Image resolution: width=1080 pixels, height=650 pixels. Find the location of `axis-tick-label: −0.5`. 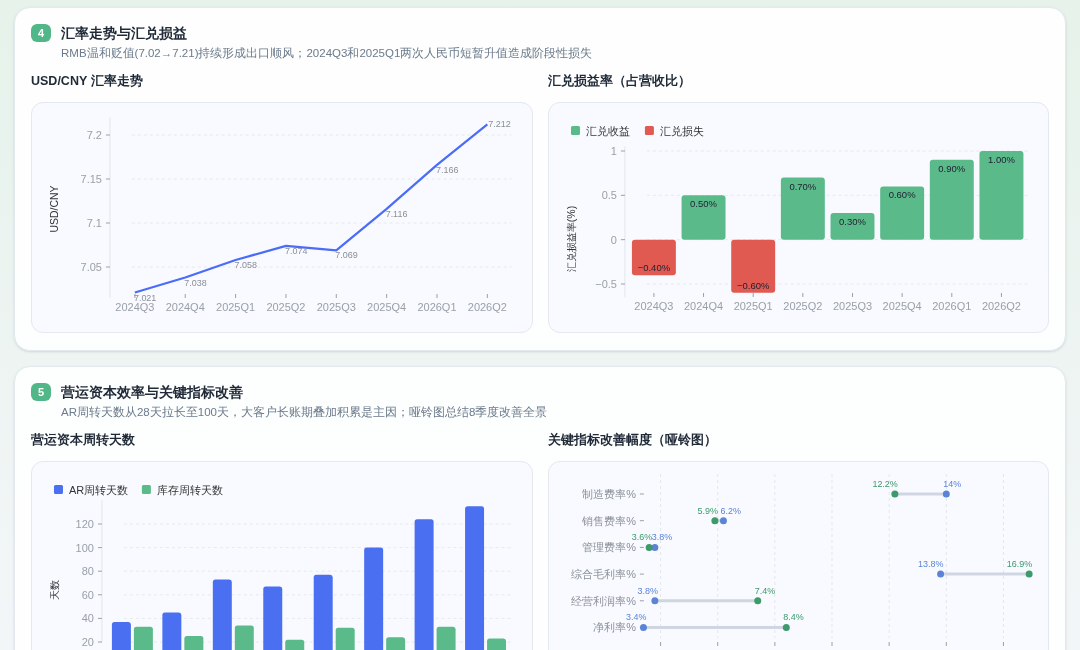

axis-tick-label: −0.5 is located at coordinates (605, 284).